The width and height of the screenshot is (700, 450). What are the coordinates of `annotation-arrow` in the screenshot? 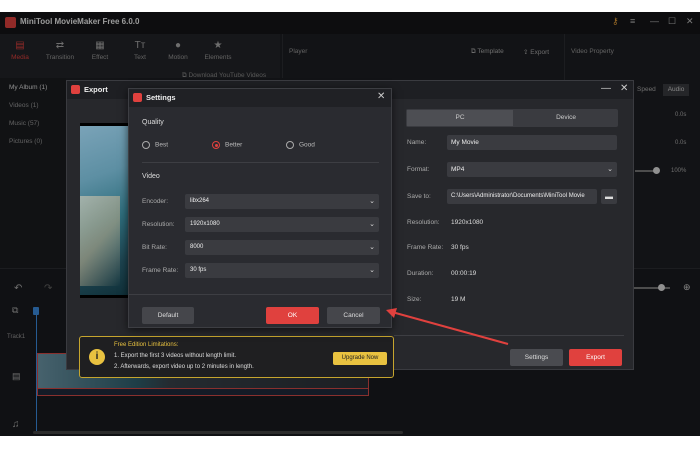 It's located at (447, 326).